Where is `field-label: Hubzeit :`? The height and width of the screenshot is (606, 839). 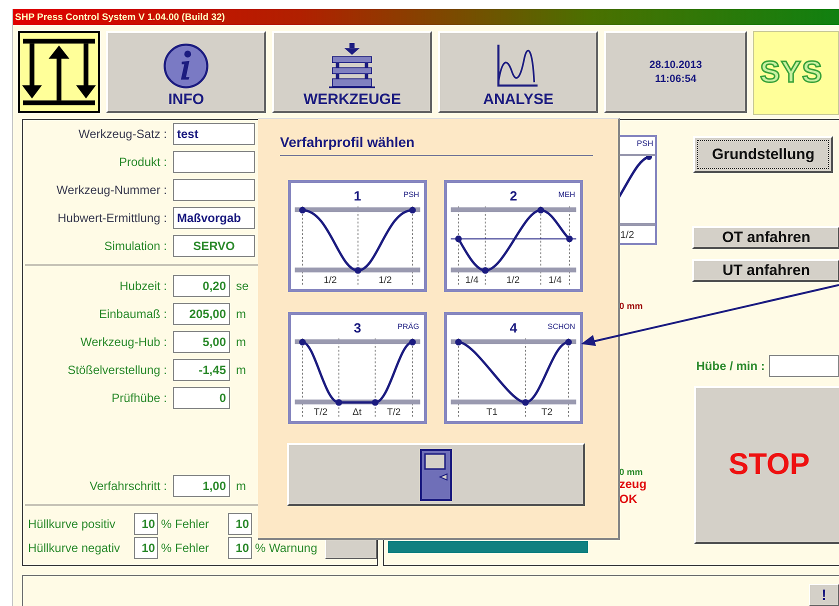
field-label: Hubzeit : is located at coordinates (143, 286).